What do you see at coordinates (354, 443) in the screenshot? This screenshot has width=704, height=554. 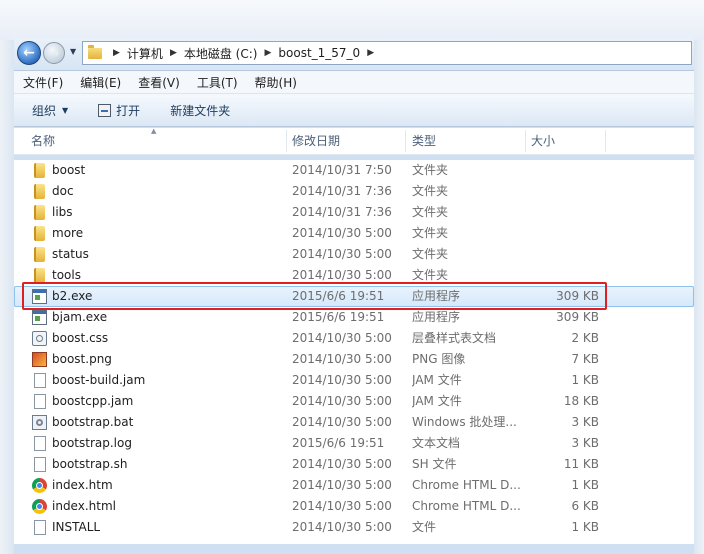 I see `file-row: bootstrap.log 2015/6/6 19:51 文本文档 3 KB` at bounding box center [354, 443].